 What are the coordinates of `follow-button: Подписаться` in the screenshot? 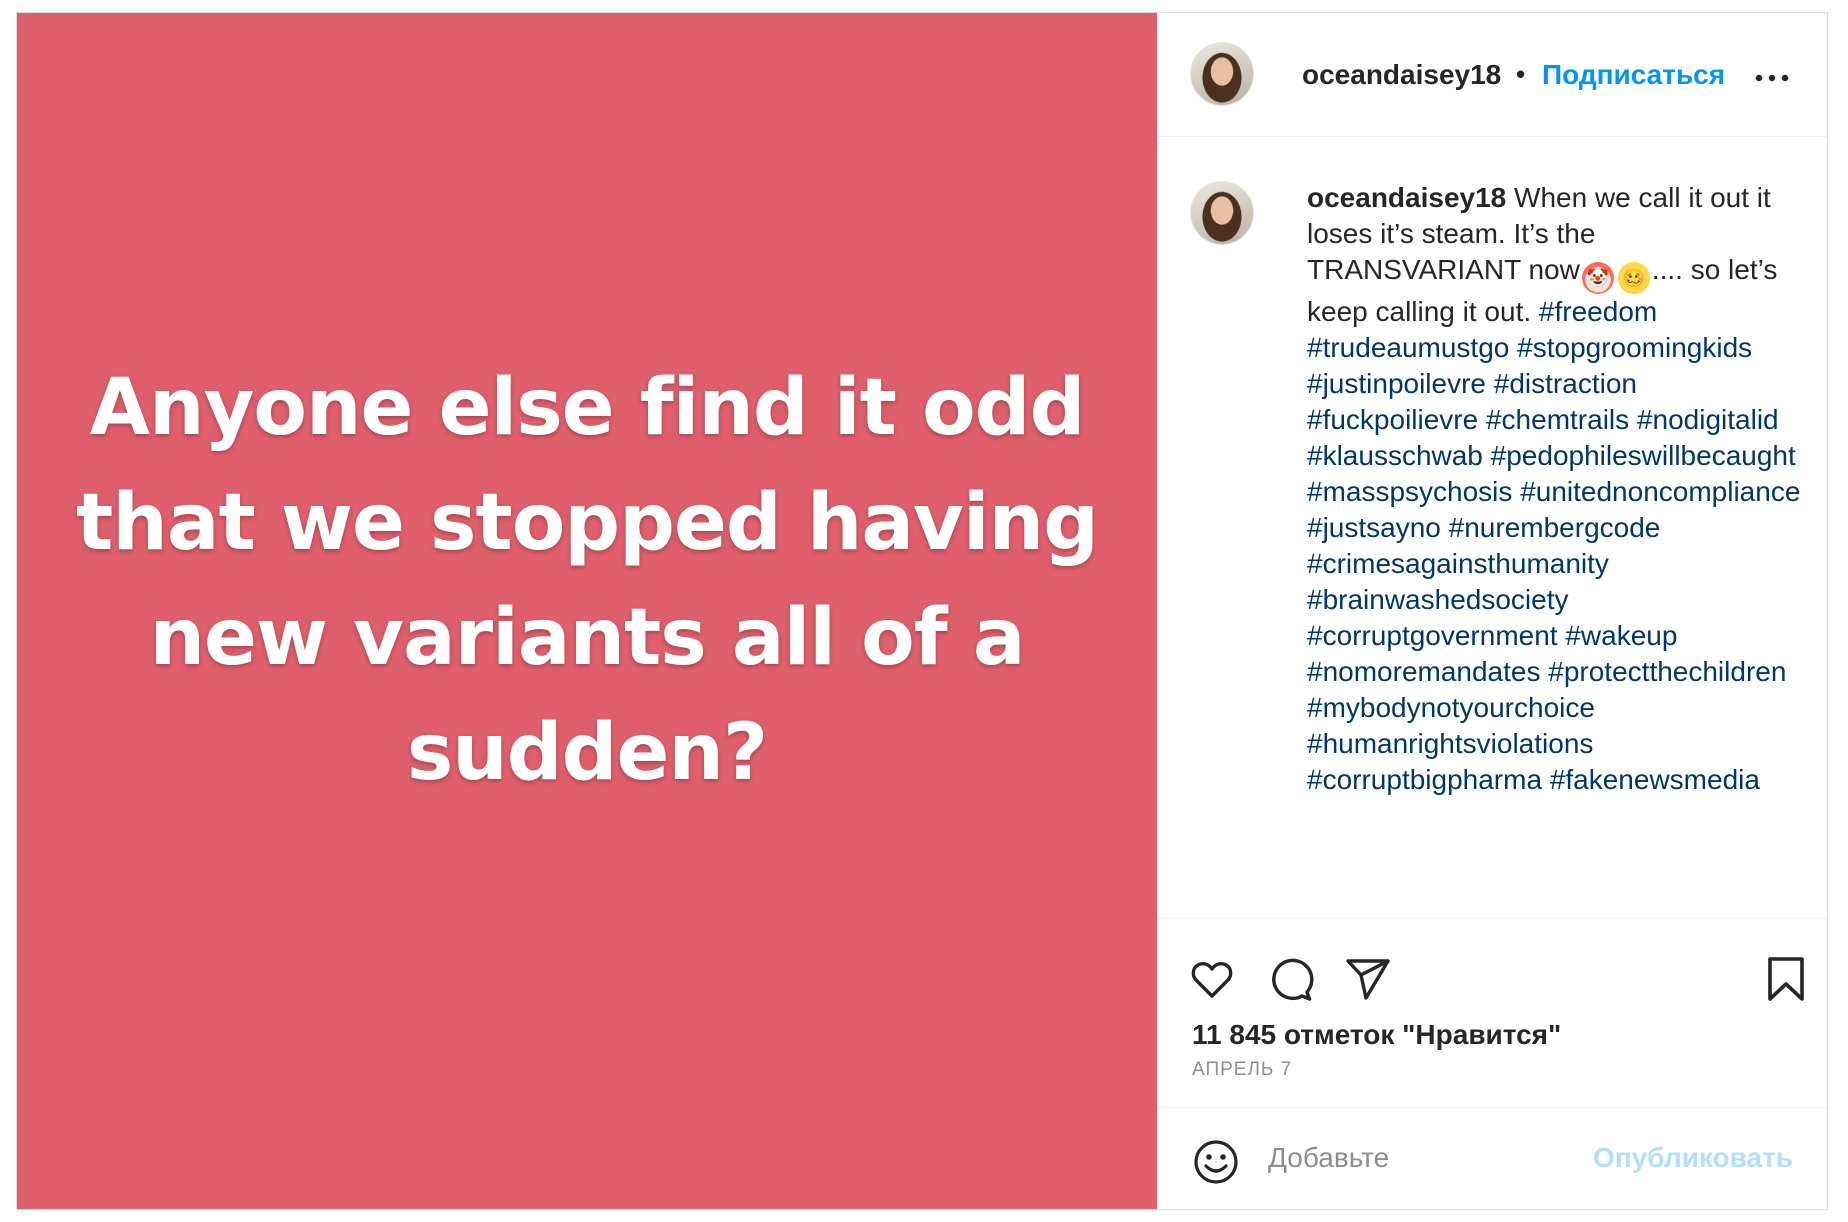 It's located at (1633, 75).